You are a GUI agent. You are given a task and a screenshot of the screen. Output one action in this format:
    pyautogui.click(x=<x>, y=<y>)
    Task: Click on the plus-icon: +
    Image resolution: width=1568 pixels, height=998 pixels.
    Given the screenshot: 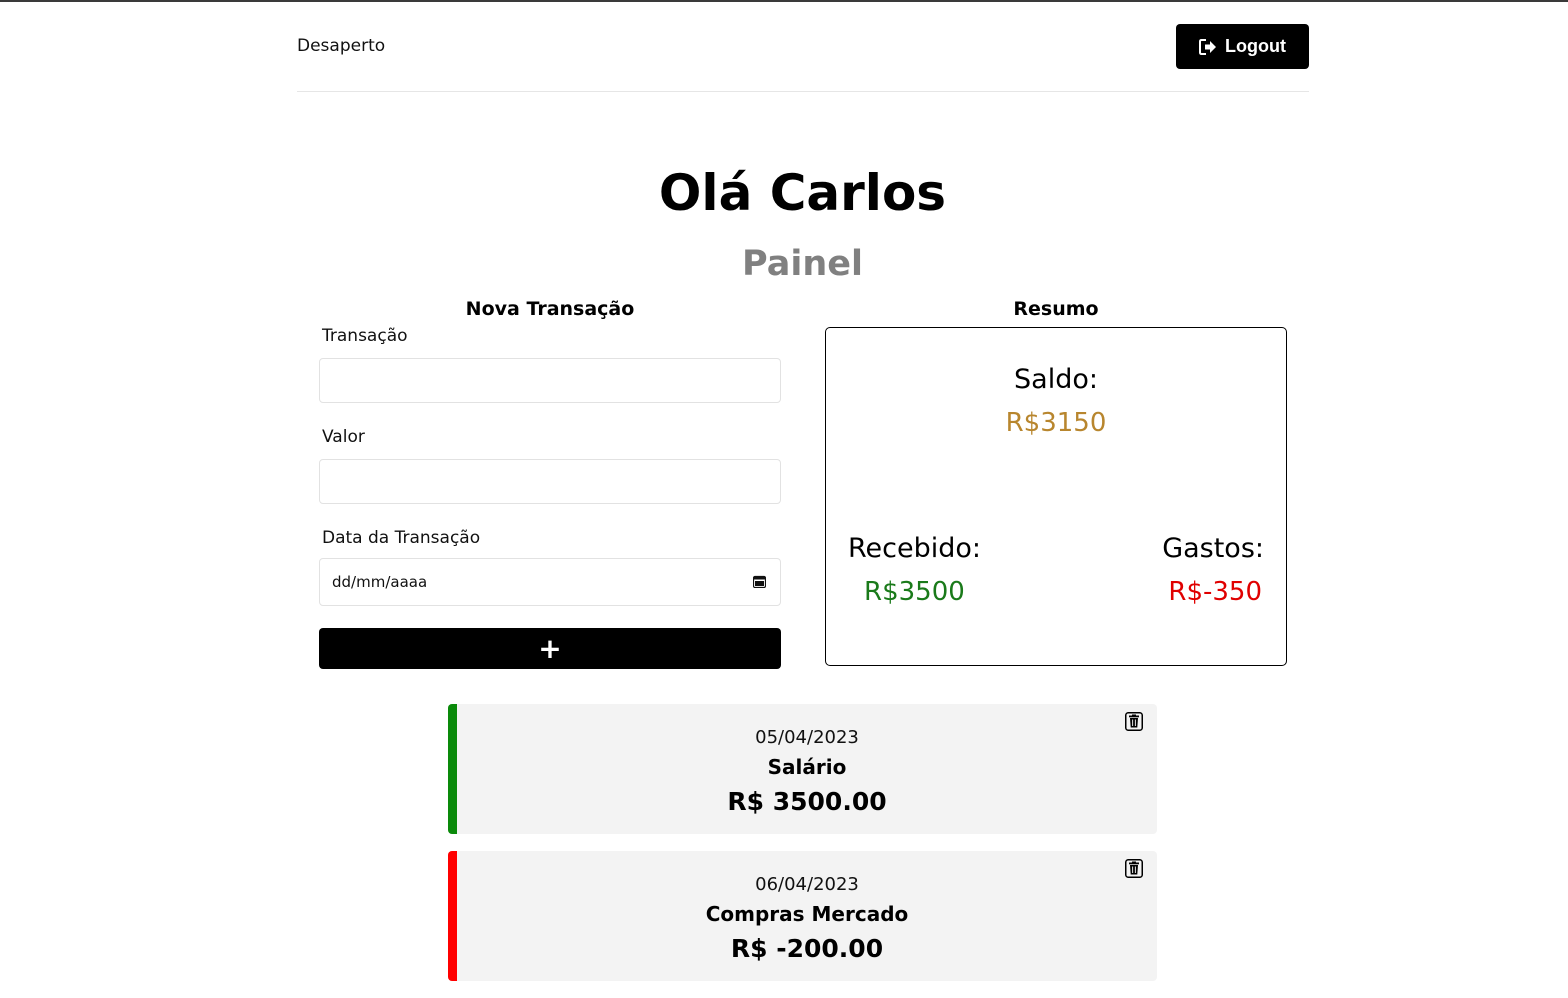 What is the action you would take?
    pyautogui.click(x=550, y=648)
    